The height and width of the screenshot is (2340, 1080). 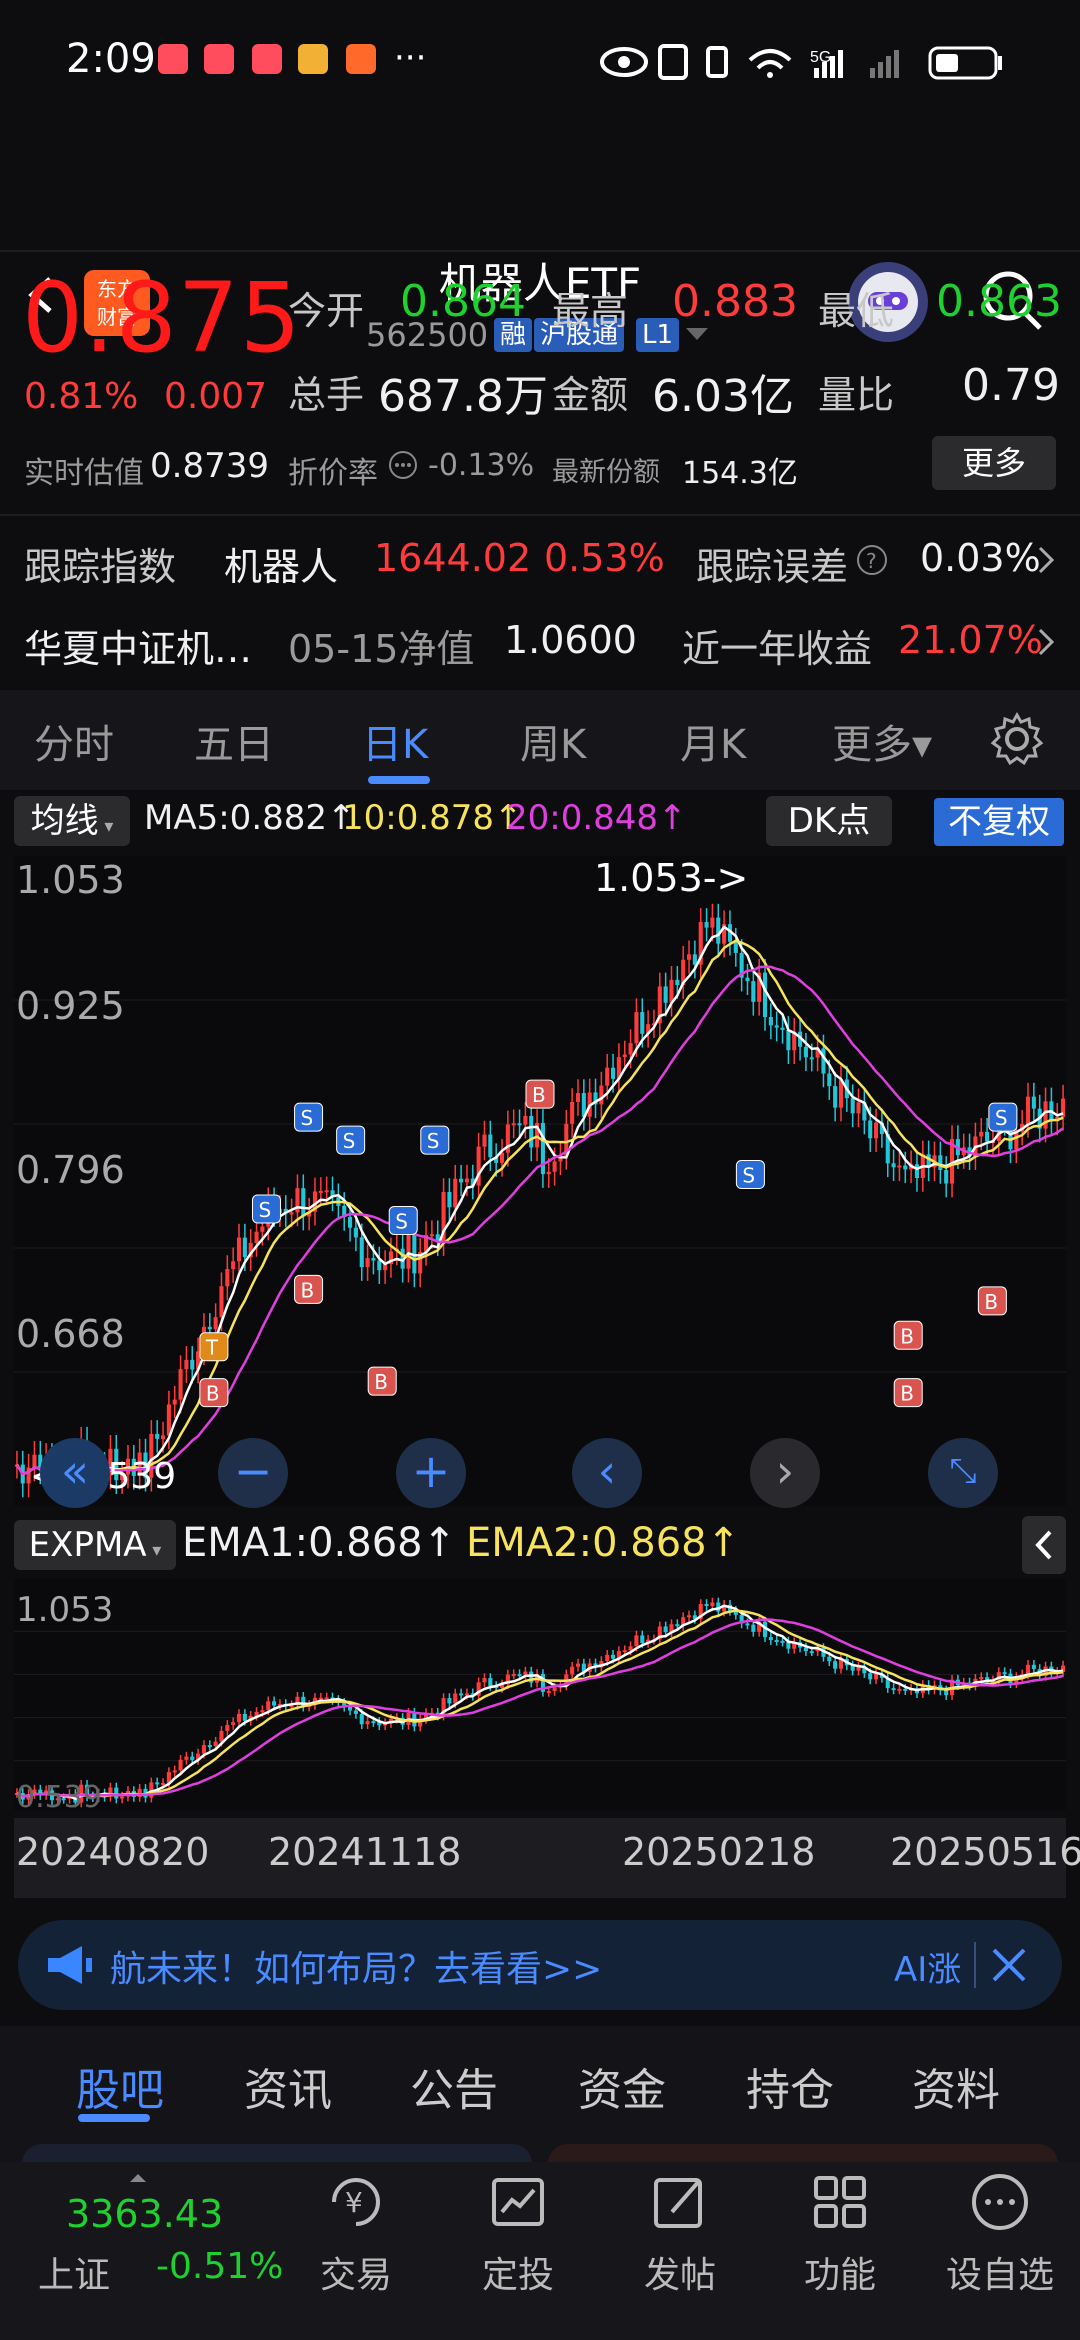 I want to click on nav-invest-plan: 定投, so click(x=518, y=2272).